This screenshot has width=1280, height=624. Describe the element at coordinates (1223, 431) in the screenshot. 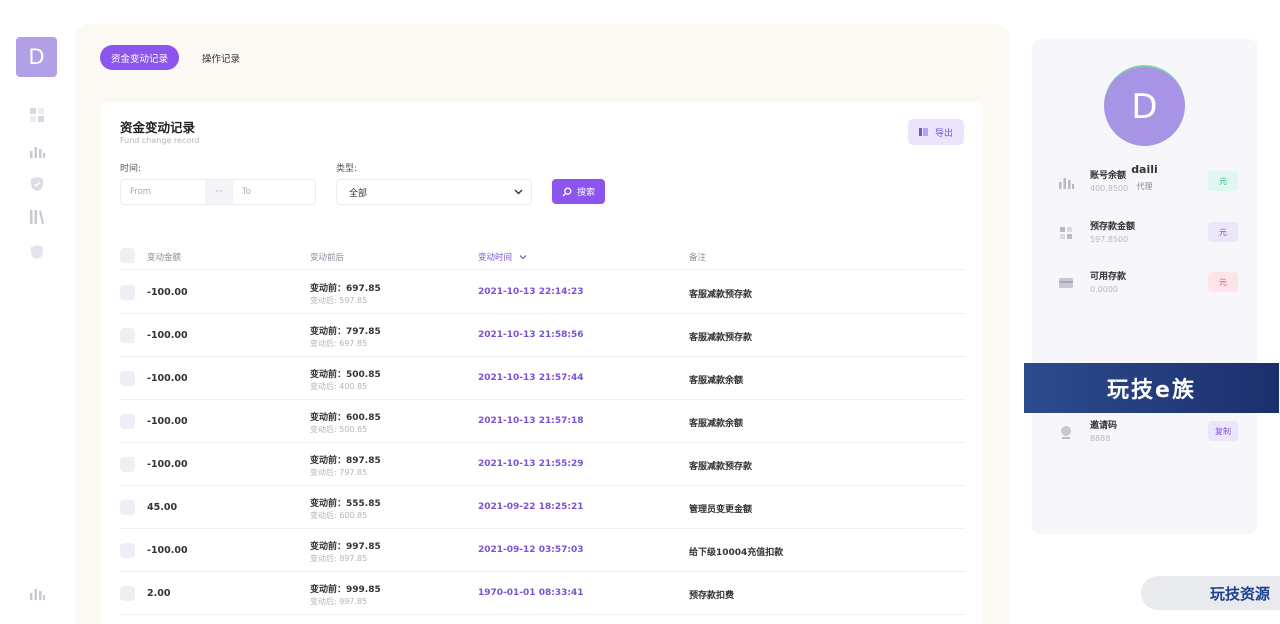

I see `stat-badge: 复制` at that location.